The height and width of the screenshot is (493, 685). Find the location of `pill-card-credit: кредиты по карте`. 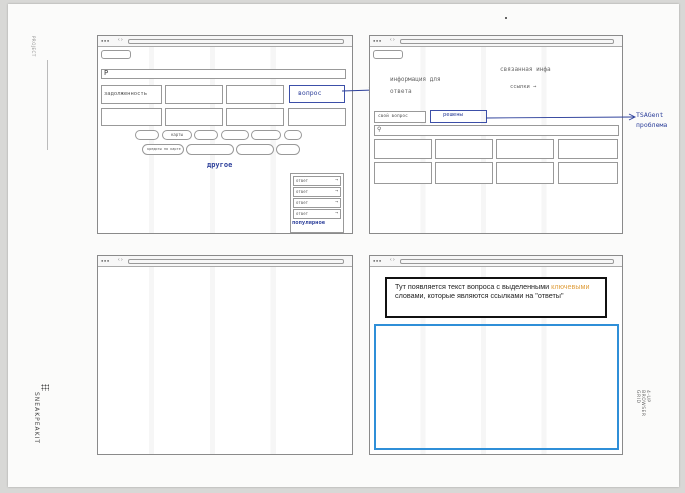

pill-card-credit: кредиты по карте is located at coordinates (163, 149).